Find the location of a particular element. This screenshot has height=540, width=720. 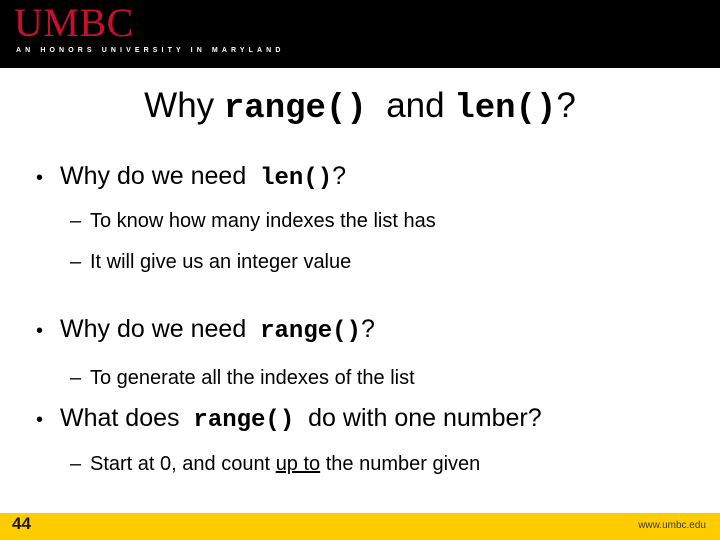

title-code-range: range() is located at coordinates (295, 109).